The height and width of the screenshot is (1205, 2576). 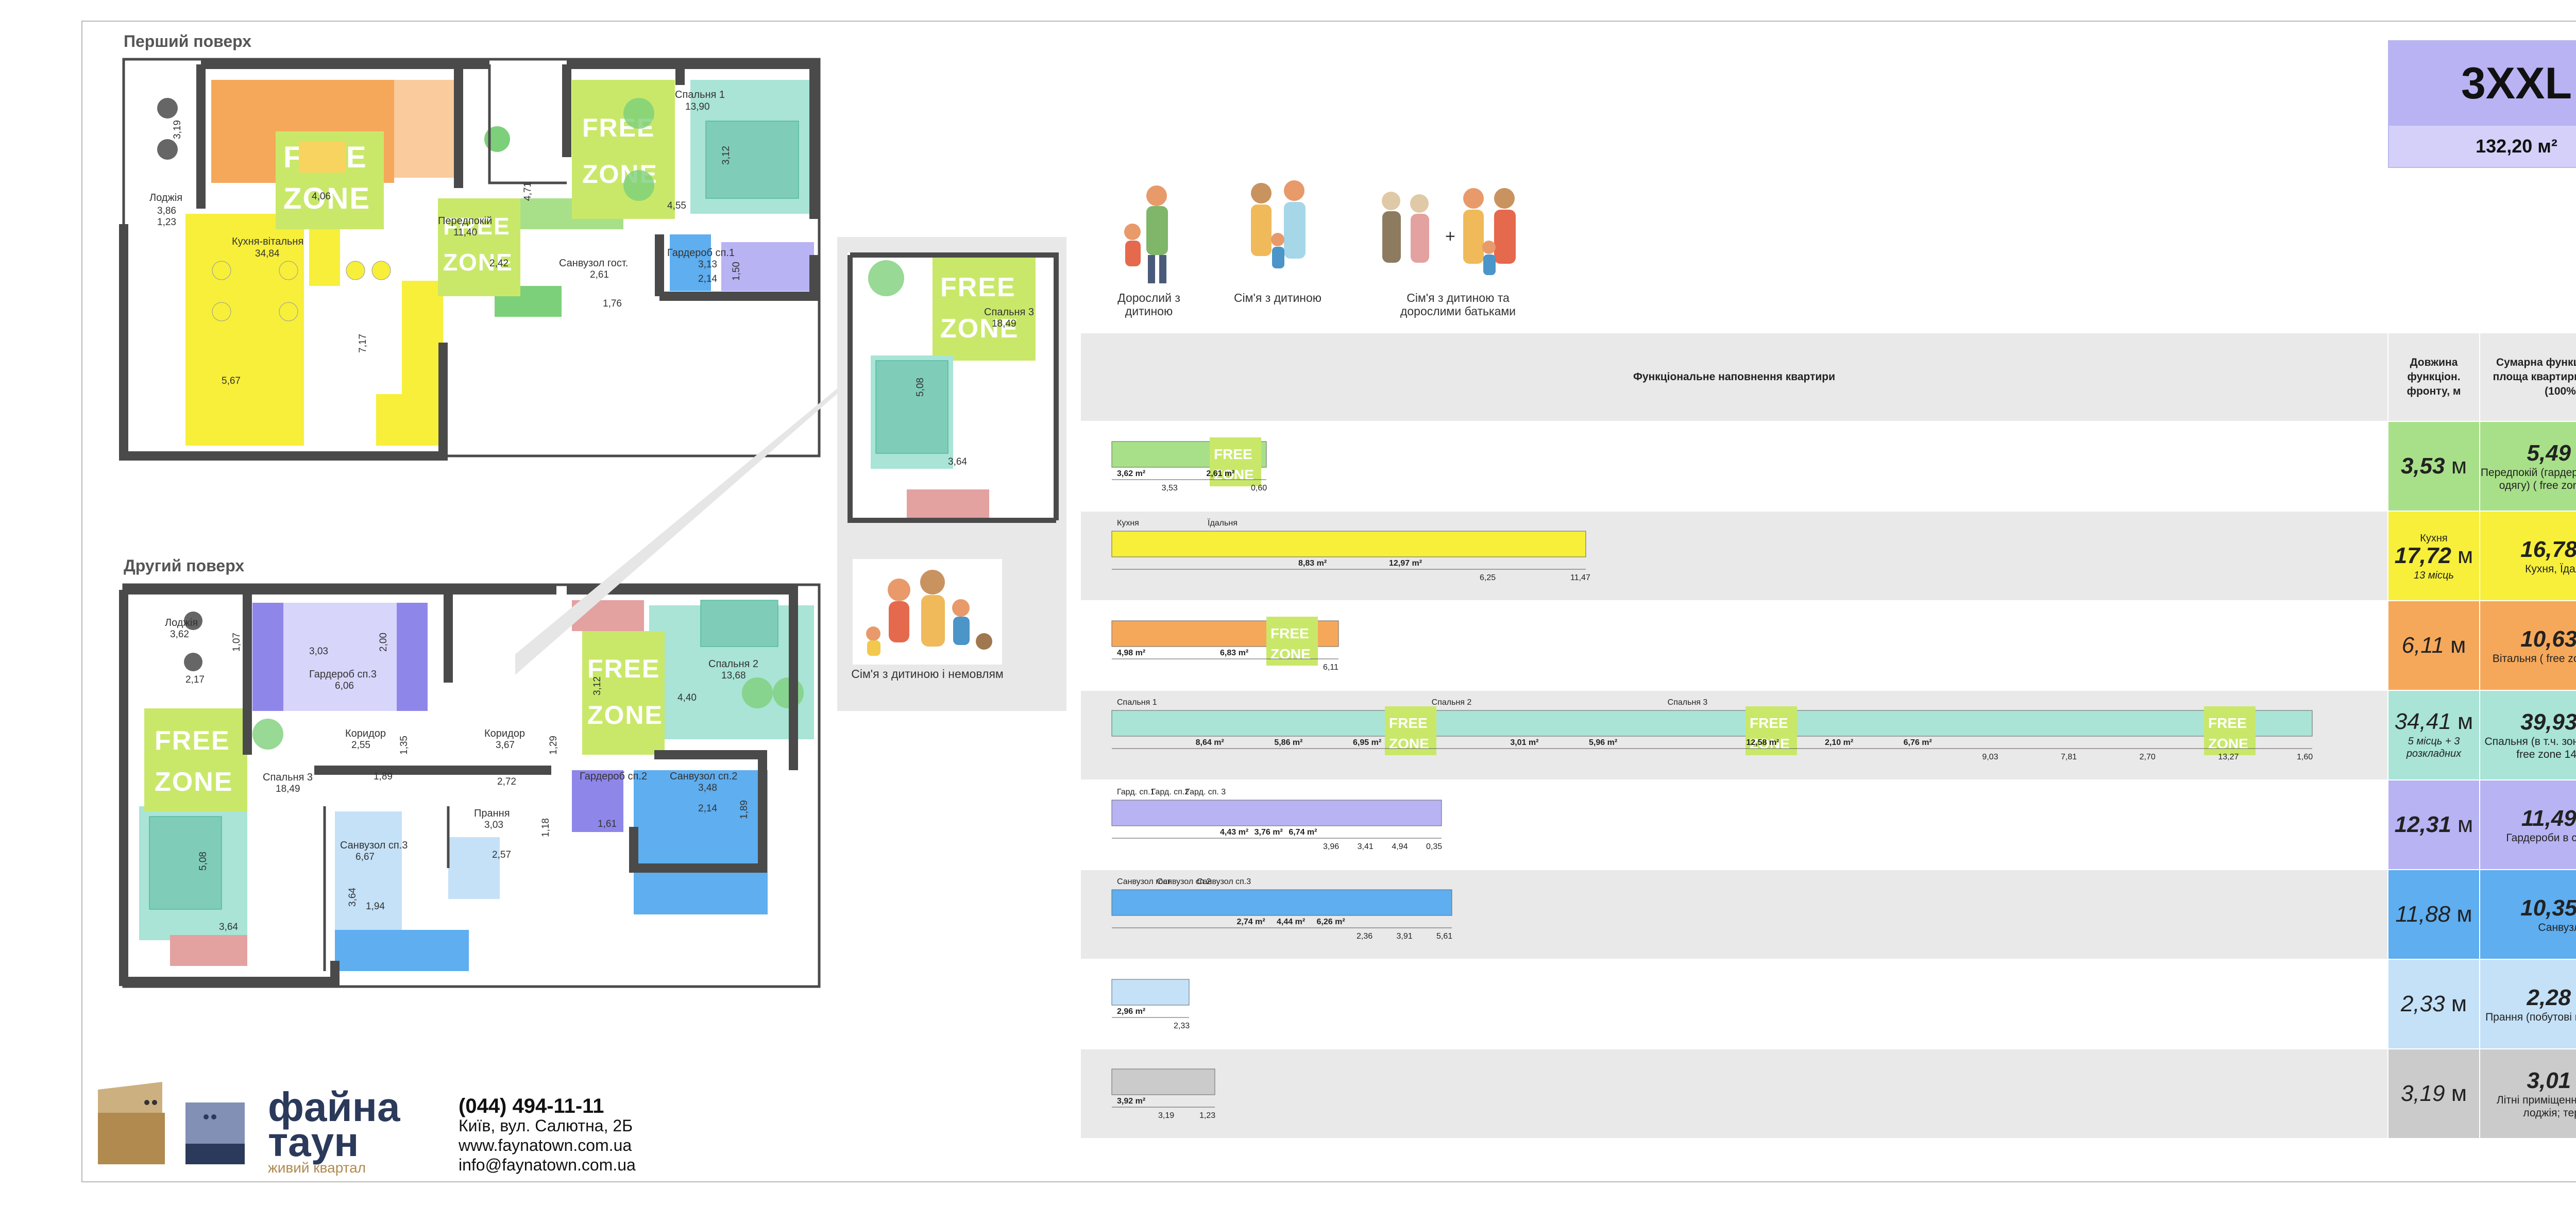 What do you see at coordinates (707, 808) in the screenshot?
I see `svg-text: 2,14` at bounding box center [707, 808].